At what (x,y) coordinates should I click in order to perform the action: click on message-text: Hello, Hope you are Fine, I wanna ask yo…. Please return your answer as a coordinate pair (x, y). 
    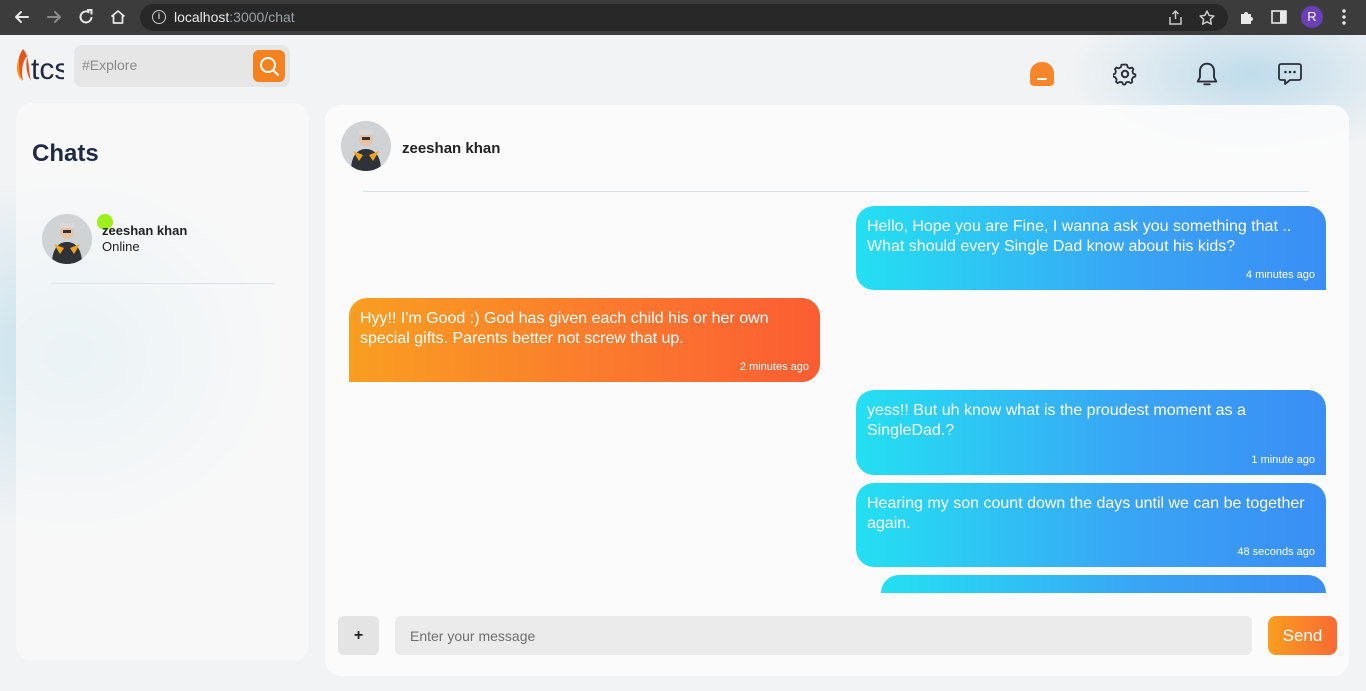
    Looking at the image, I should click on (1079, 236).